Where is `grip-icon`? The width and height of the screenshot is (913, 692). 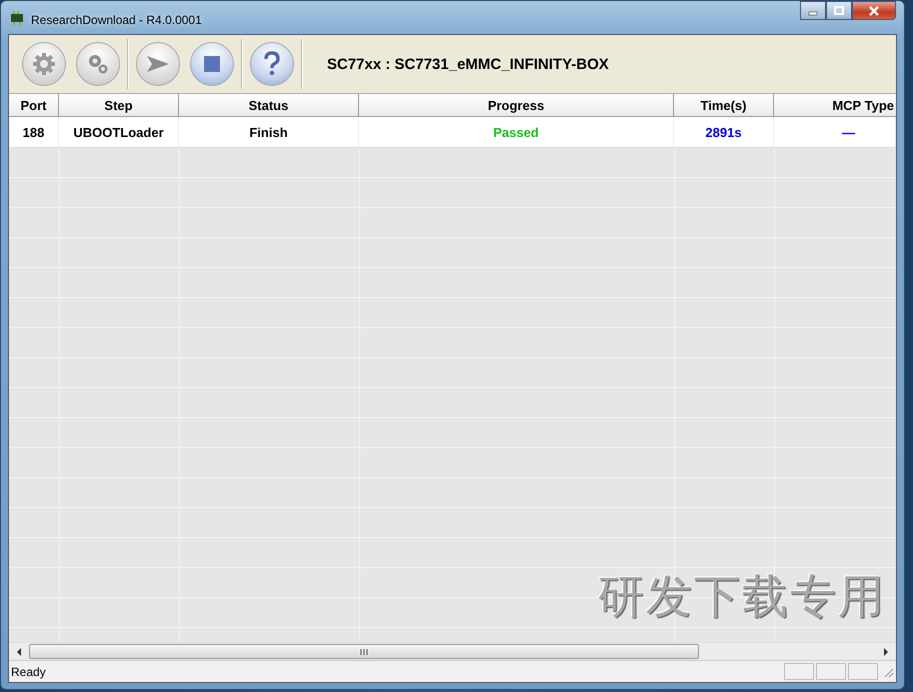 grip-icon is located at coordinates (364, 651).